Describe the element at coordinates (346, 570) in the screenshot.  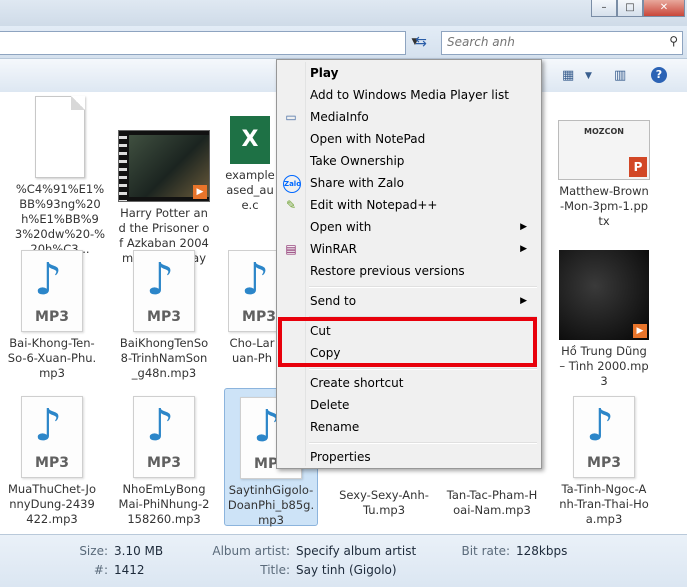
I see `detail-value-title: Say tinh (Gigolo)` at that location.